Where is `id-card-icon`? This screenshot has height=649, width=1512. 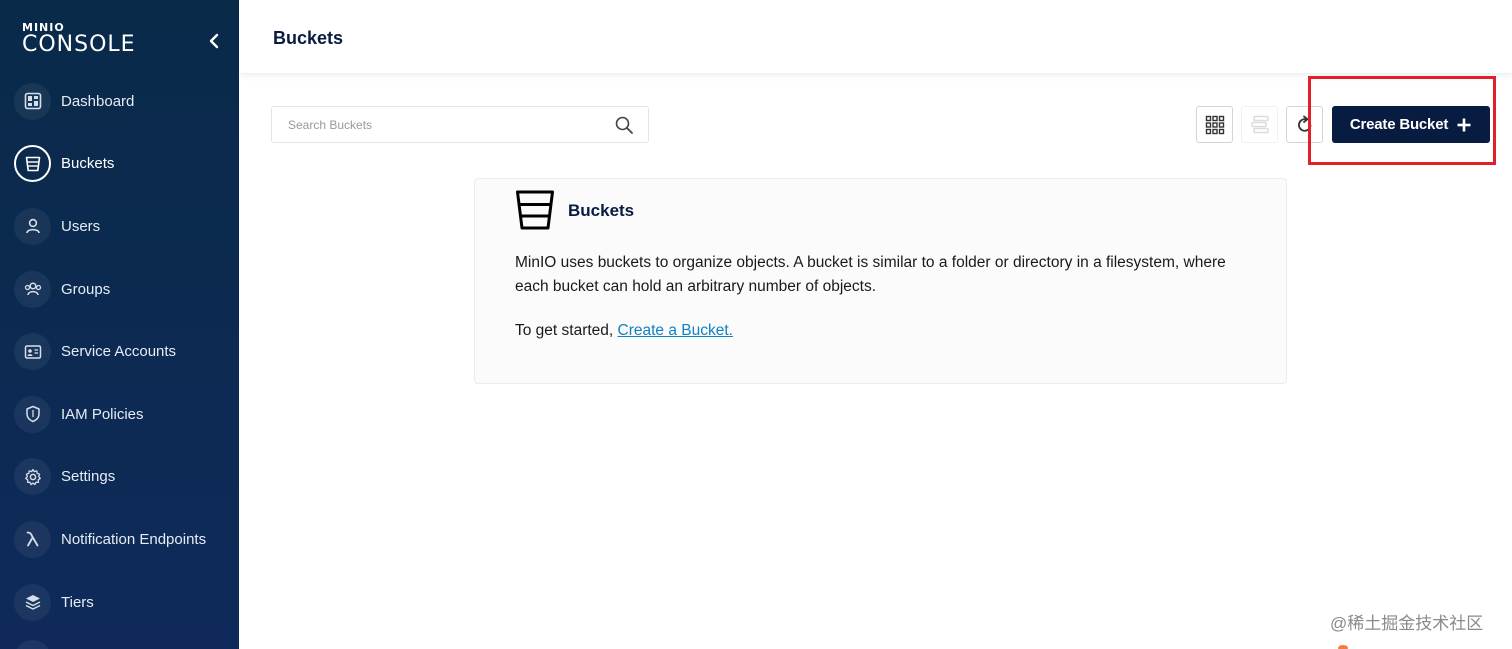
id-card-icon is located at coordinates (32, 352).